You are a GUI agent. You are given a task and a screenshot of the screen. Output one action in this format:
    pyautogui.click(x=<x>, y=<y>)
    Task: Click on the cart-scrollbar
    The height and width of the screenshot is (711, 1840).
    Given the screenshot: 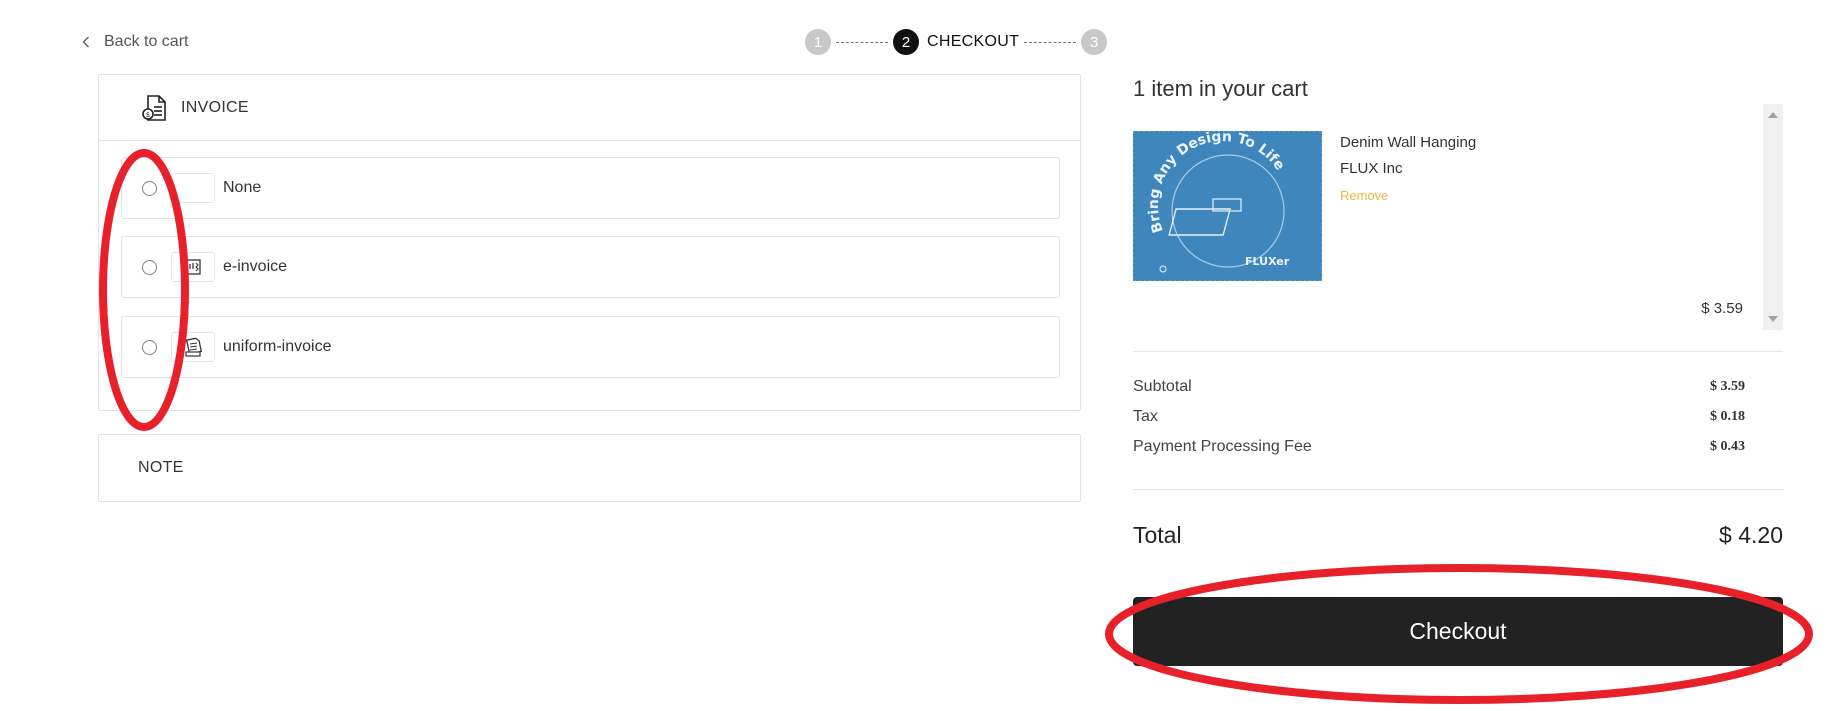 What is the action you would take?
    pyautogui.click(x=1773, y=217)
    